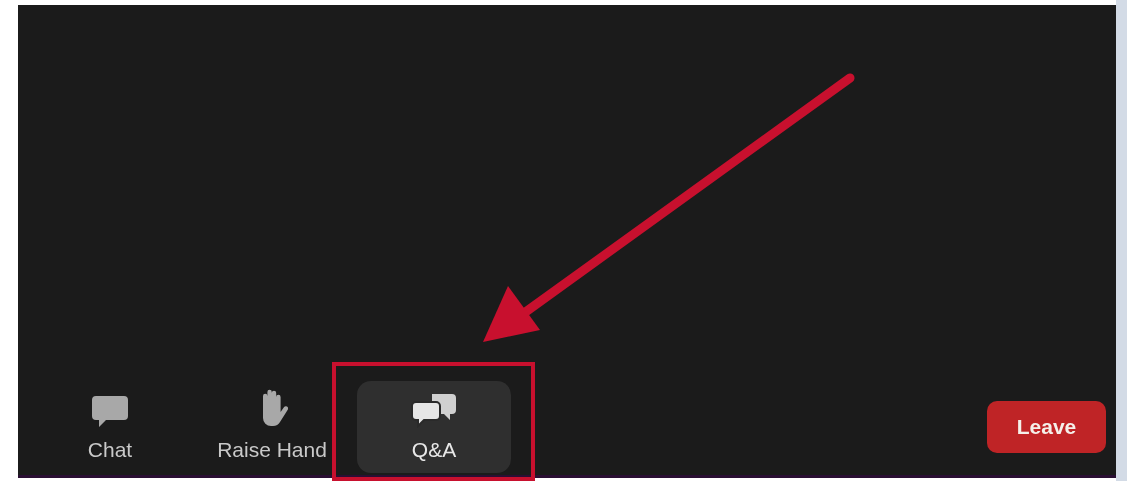 Image resolution: width=1127 pixels, height=481 pixels. Describe the element at coordinates (434, 427) in the screenshot. I see `toolbar-button: Q&A` at that location.